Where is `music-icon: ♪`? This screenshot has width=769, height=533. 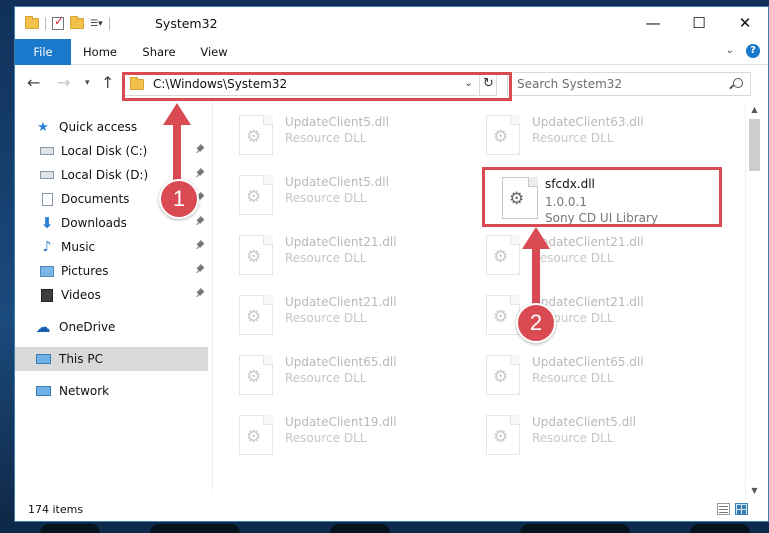 music-icon: ♪ is located at coordinates (47, 247).